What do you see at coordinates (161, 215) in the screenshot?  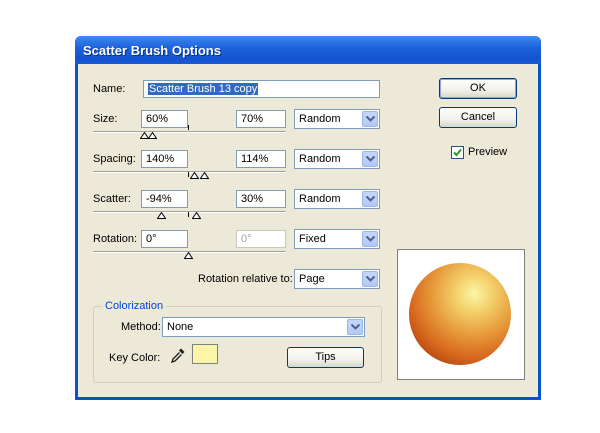 I see `scatter-min-thumb-icon` at bounding box center [161, 215].